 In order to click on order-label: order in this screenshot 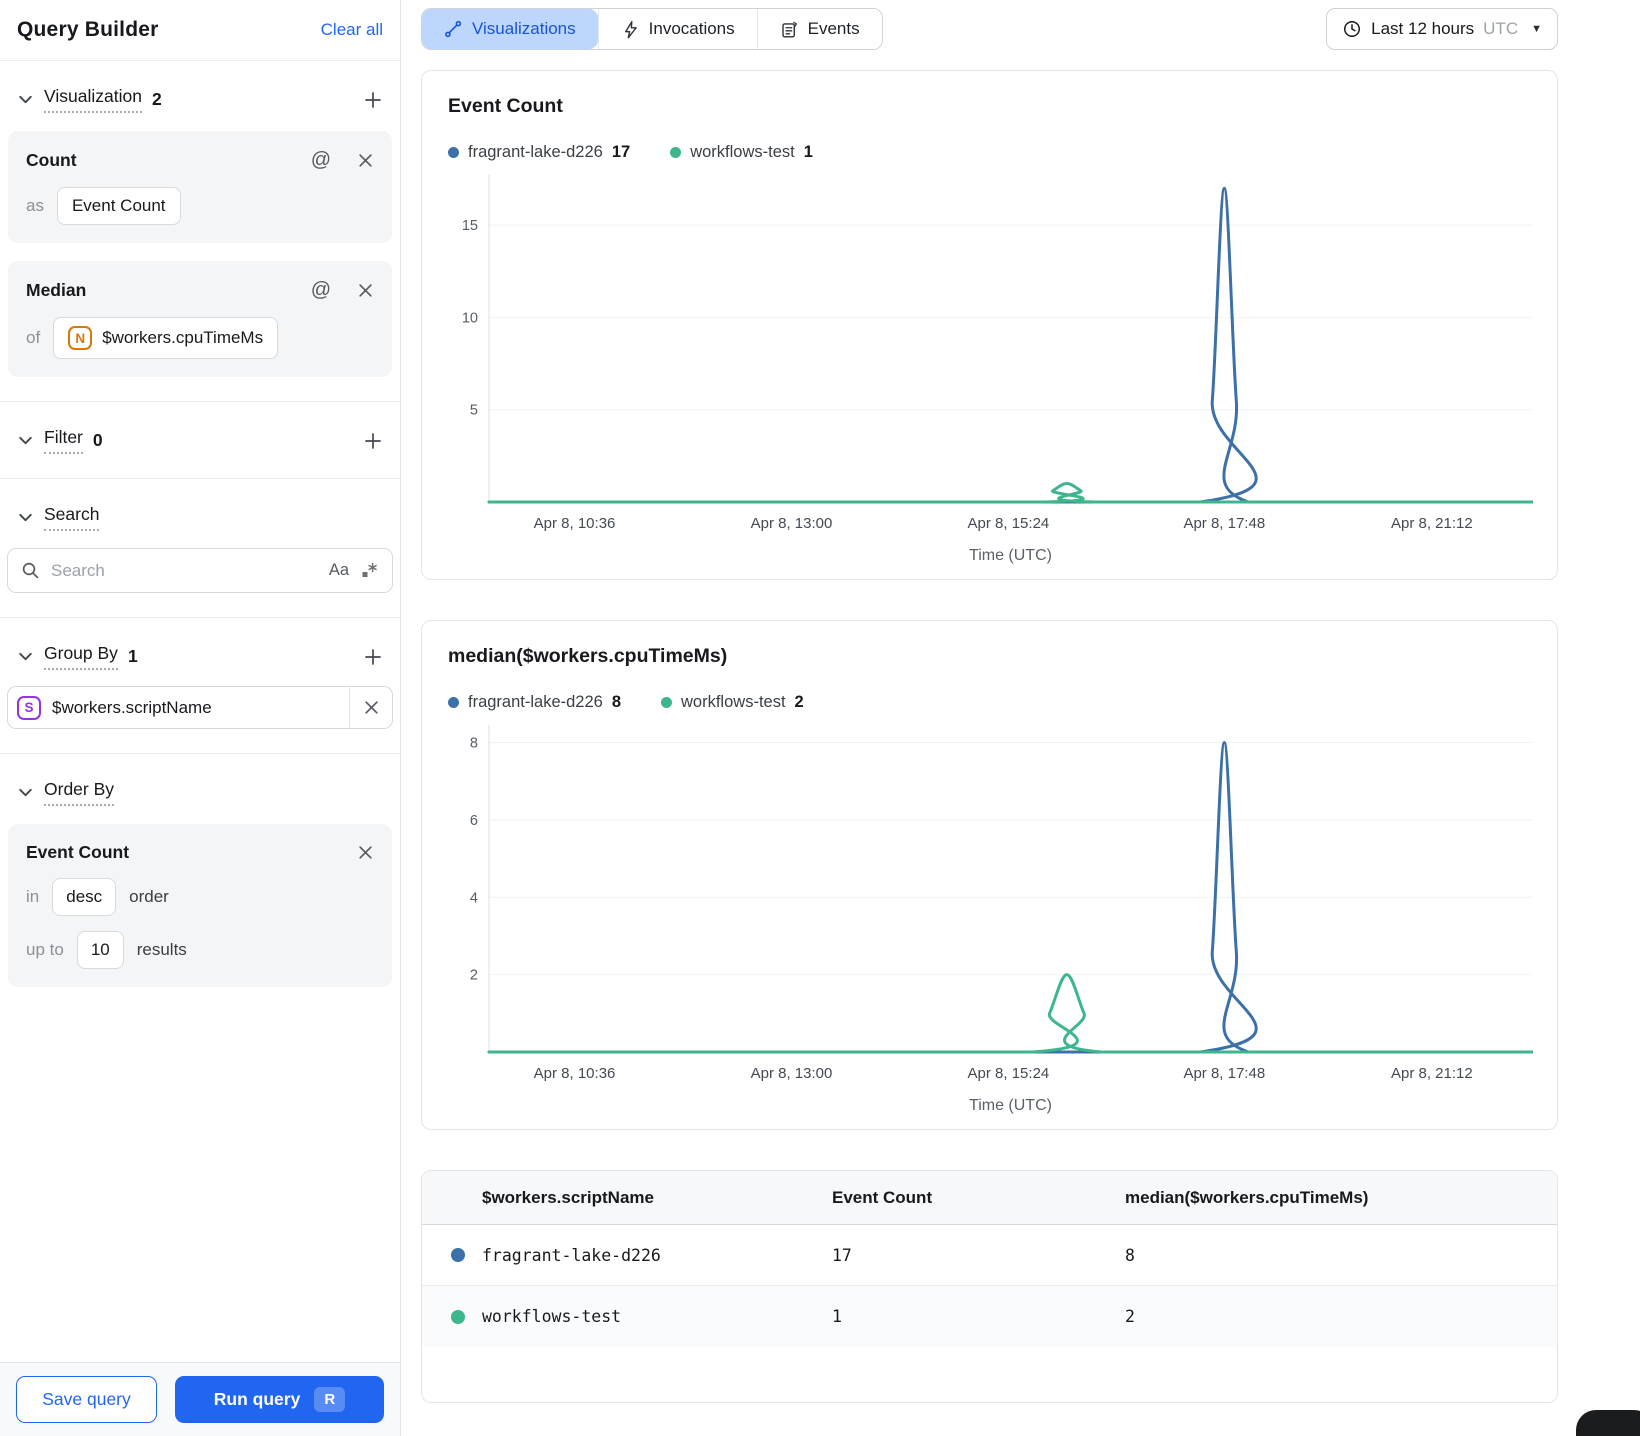, I will do `click(149, 896)`.